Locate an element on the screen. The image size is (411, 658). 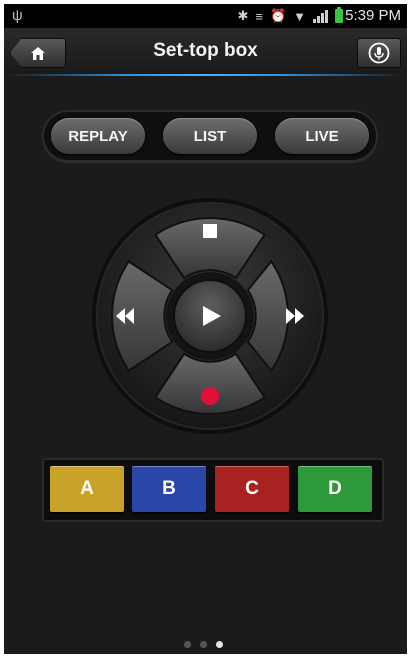
wifi-icon: ▼ is located at coordinates (299, 16).